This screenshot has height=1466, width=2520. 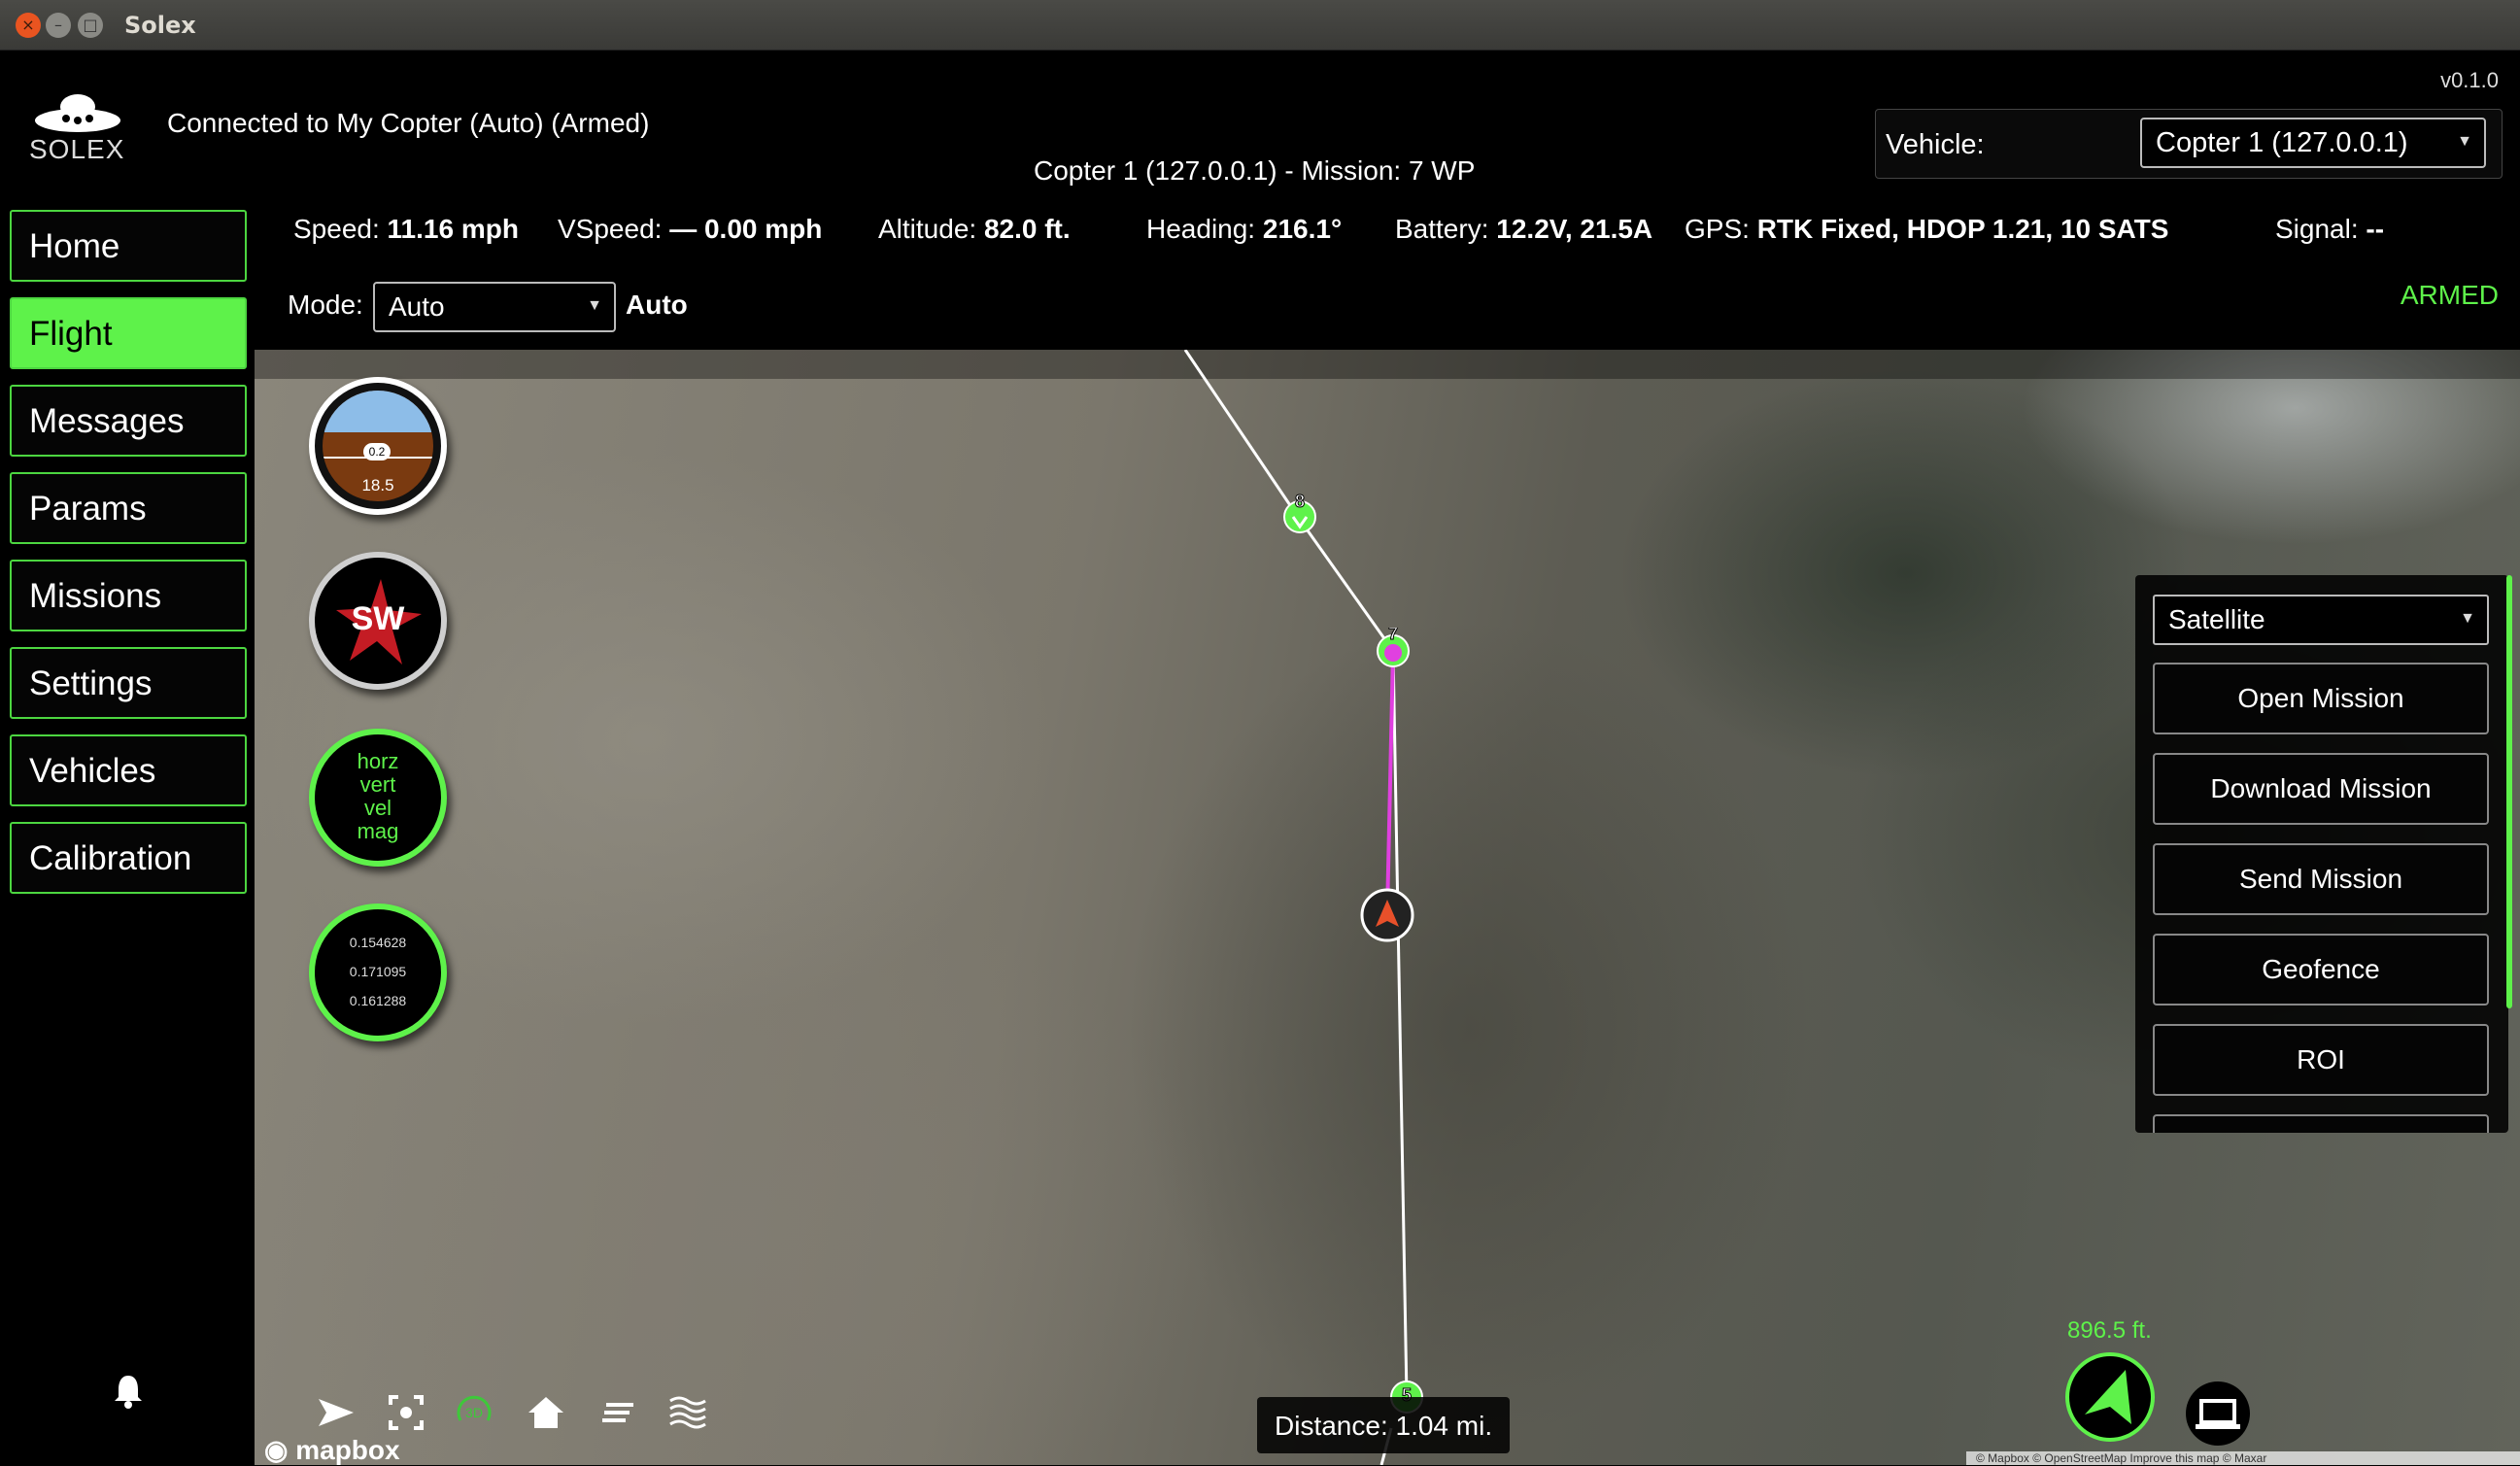 I want to click on speed-stat: Speed: 11.16 mph, so click(x=406, y=229).